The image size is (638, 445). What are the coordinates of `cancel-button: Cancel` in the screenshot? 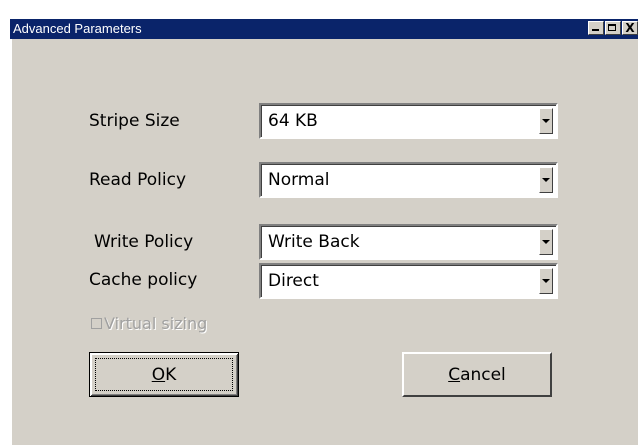 It's located at (477, 374).